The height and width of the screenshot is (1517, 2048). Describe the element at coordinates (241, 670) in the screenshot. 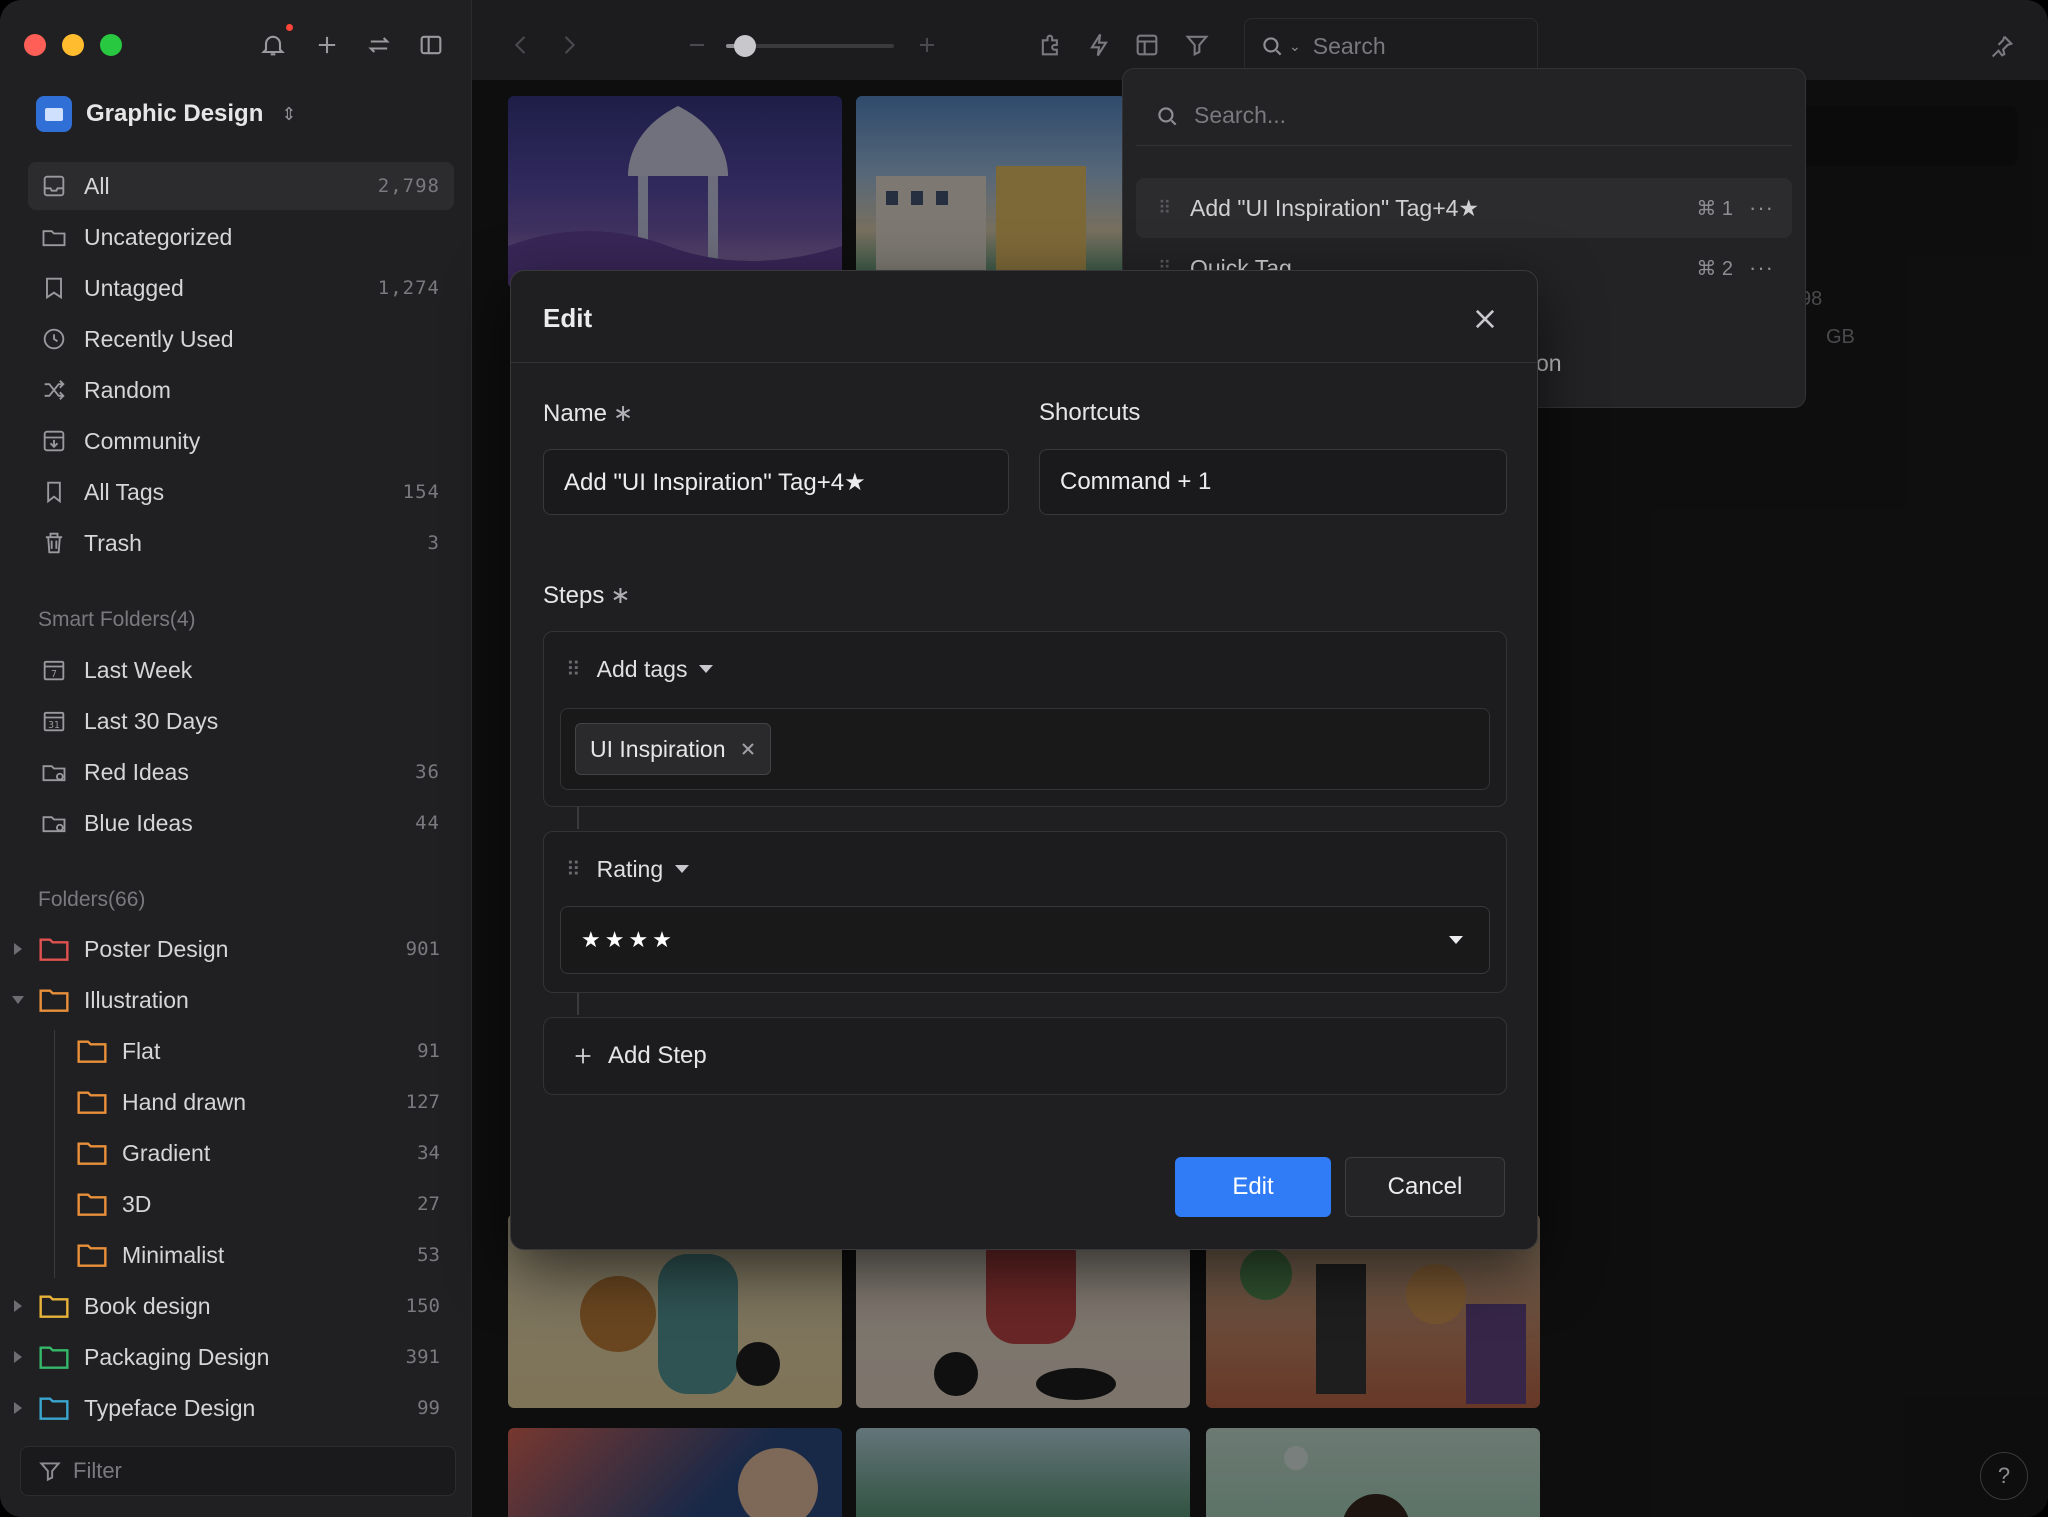

I see `smart-folder-last-week: 7 Last Week` at that location.